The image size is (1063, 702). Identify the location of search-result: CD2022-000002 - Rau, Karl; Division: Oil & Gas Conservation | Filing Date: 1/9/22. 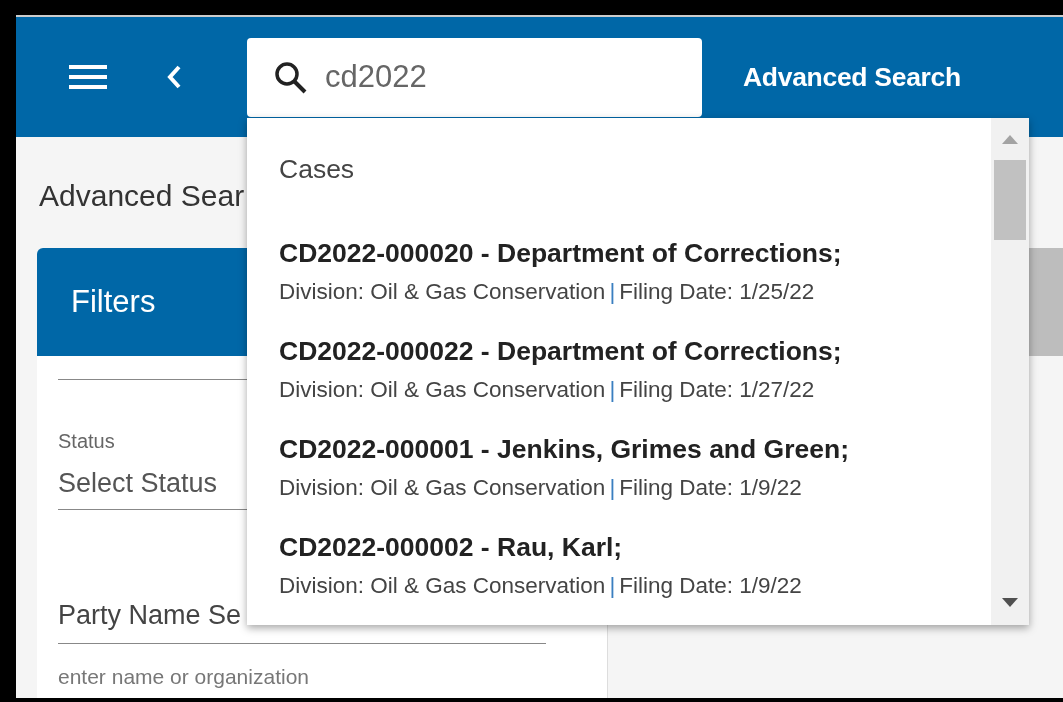
(635, 565).